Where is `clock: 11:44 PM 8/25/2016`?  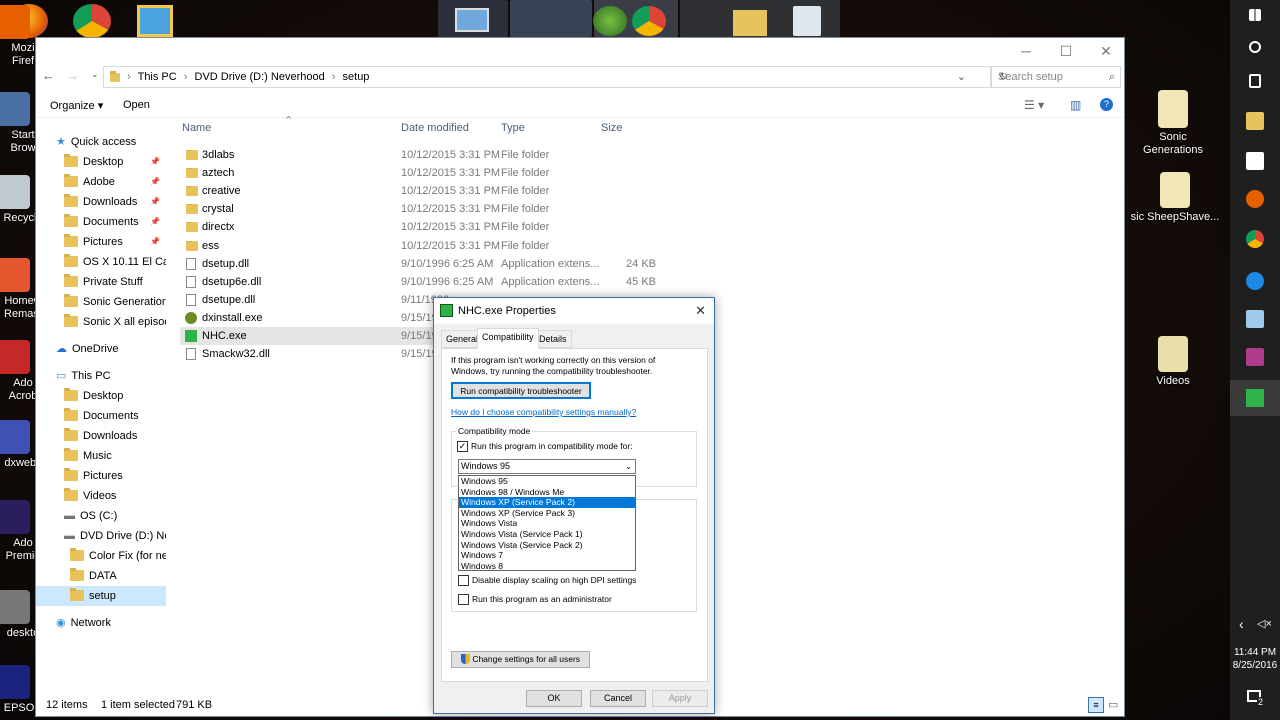
clock: 11:44 PM 8/25/2016 is located at coordinates (1255, 659).